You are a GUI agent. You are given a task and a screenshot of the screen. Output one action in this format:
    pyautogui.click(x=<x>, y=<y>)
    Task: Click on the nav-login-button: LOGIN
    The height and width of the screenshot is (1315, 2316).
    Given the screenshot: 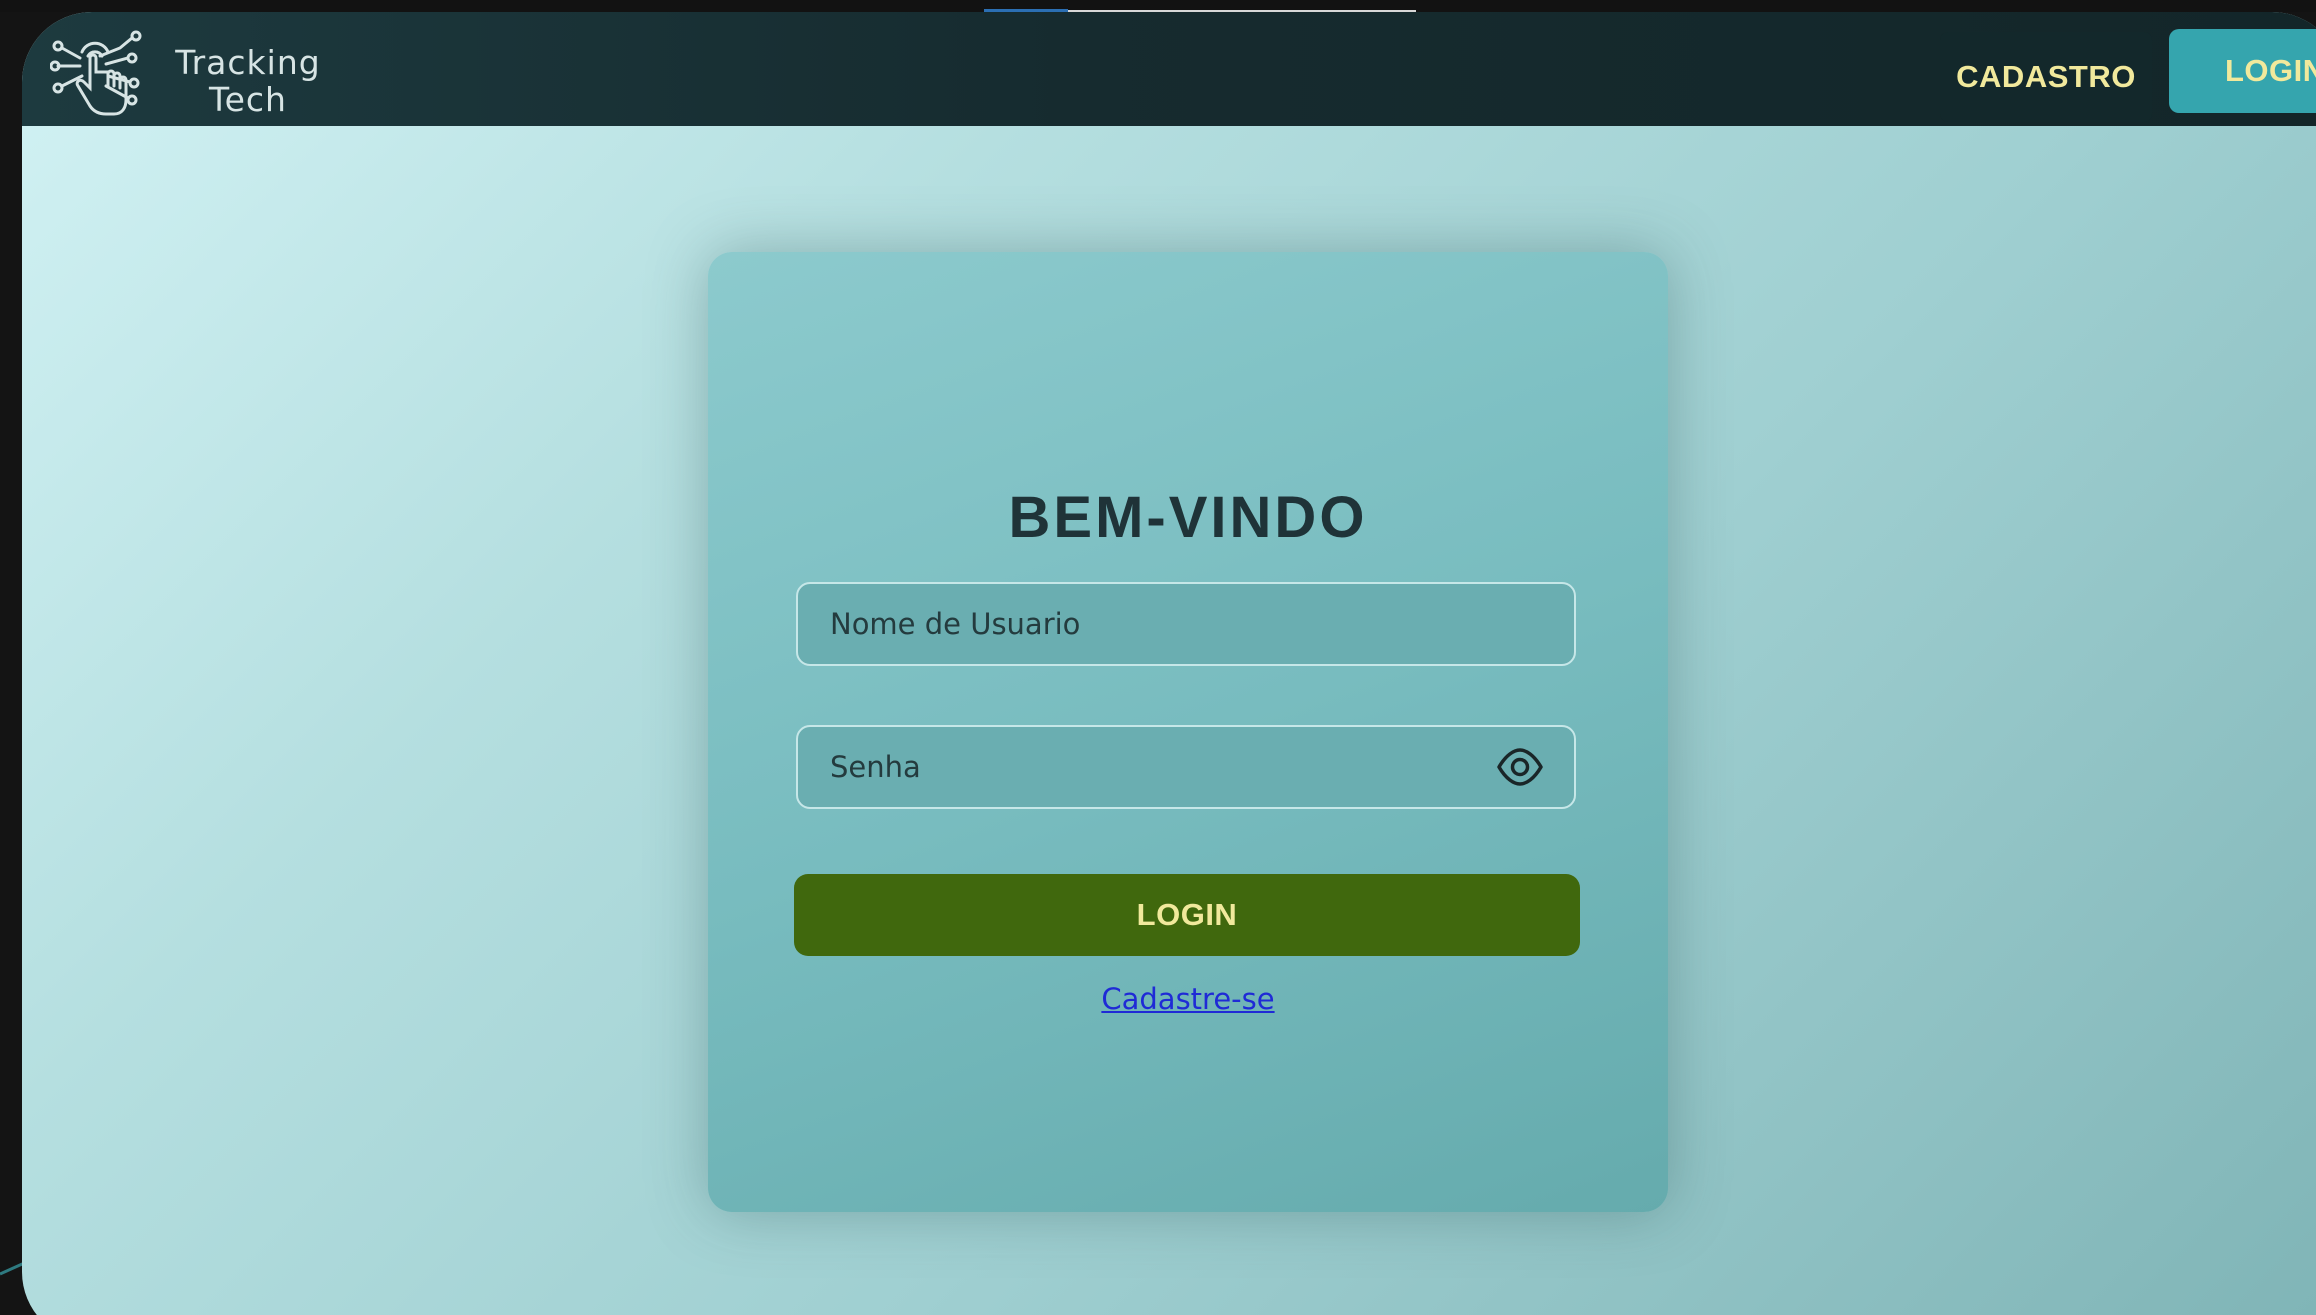 What is the action you would take?
    pyautogui.click(x=2242, y=71)
    